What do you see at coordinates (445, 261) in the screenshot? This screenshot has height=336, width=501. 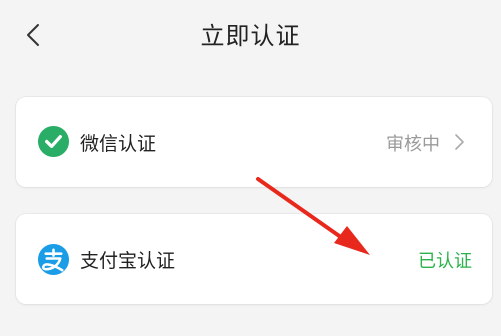 I see `alipay-status-text: 已认证` at bounding box center [445, 261].